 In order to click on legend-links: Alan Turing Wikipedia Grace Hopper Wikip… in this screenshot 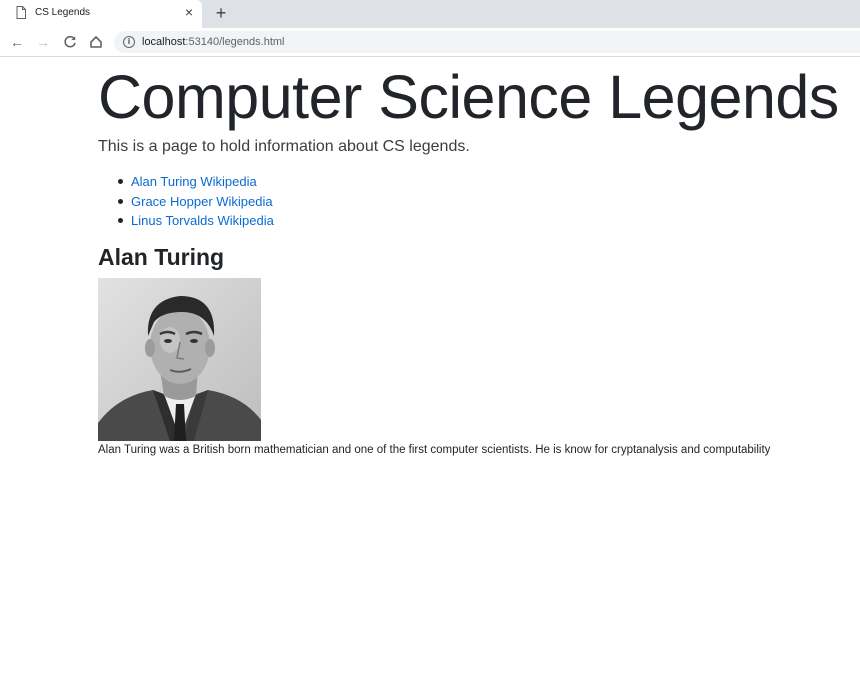, I will do `click(186, 201)`.